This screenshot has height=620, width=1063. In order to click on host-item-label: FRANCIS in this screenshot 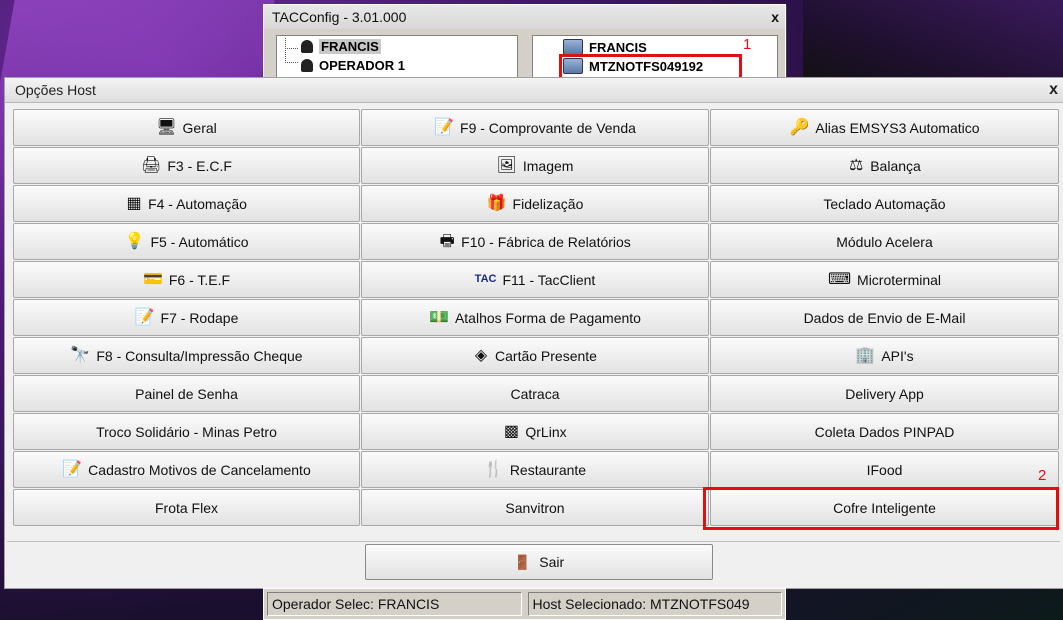, I will do `click(618, 47)`.